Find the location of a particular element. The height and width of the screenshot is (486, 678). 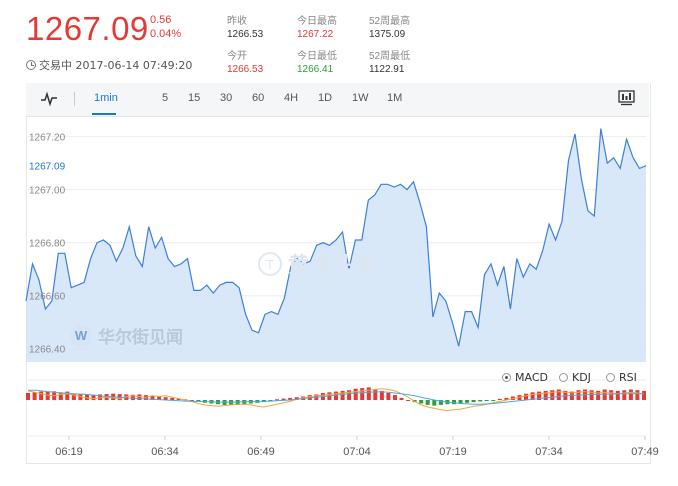

x-tick-label: 07:04 is located at coordinates (357, 452).